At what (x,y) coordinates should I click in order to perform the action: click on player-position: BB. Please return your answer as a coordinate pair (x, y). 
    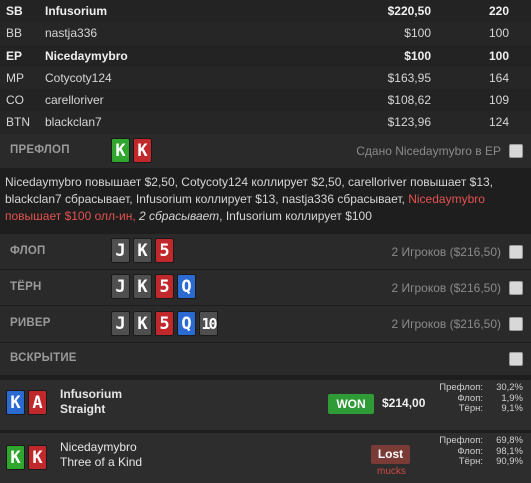
    Looking at the image, I should click on (14, 33).